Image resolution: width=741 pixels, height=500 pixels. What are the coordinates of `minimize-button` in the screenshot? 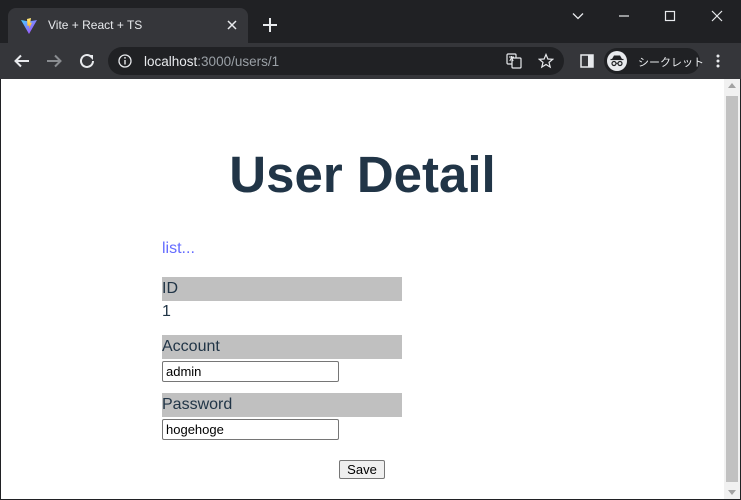 It's located at (624, 16).